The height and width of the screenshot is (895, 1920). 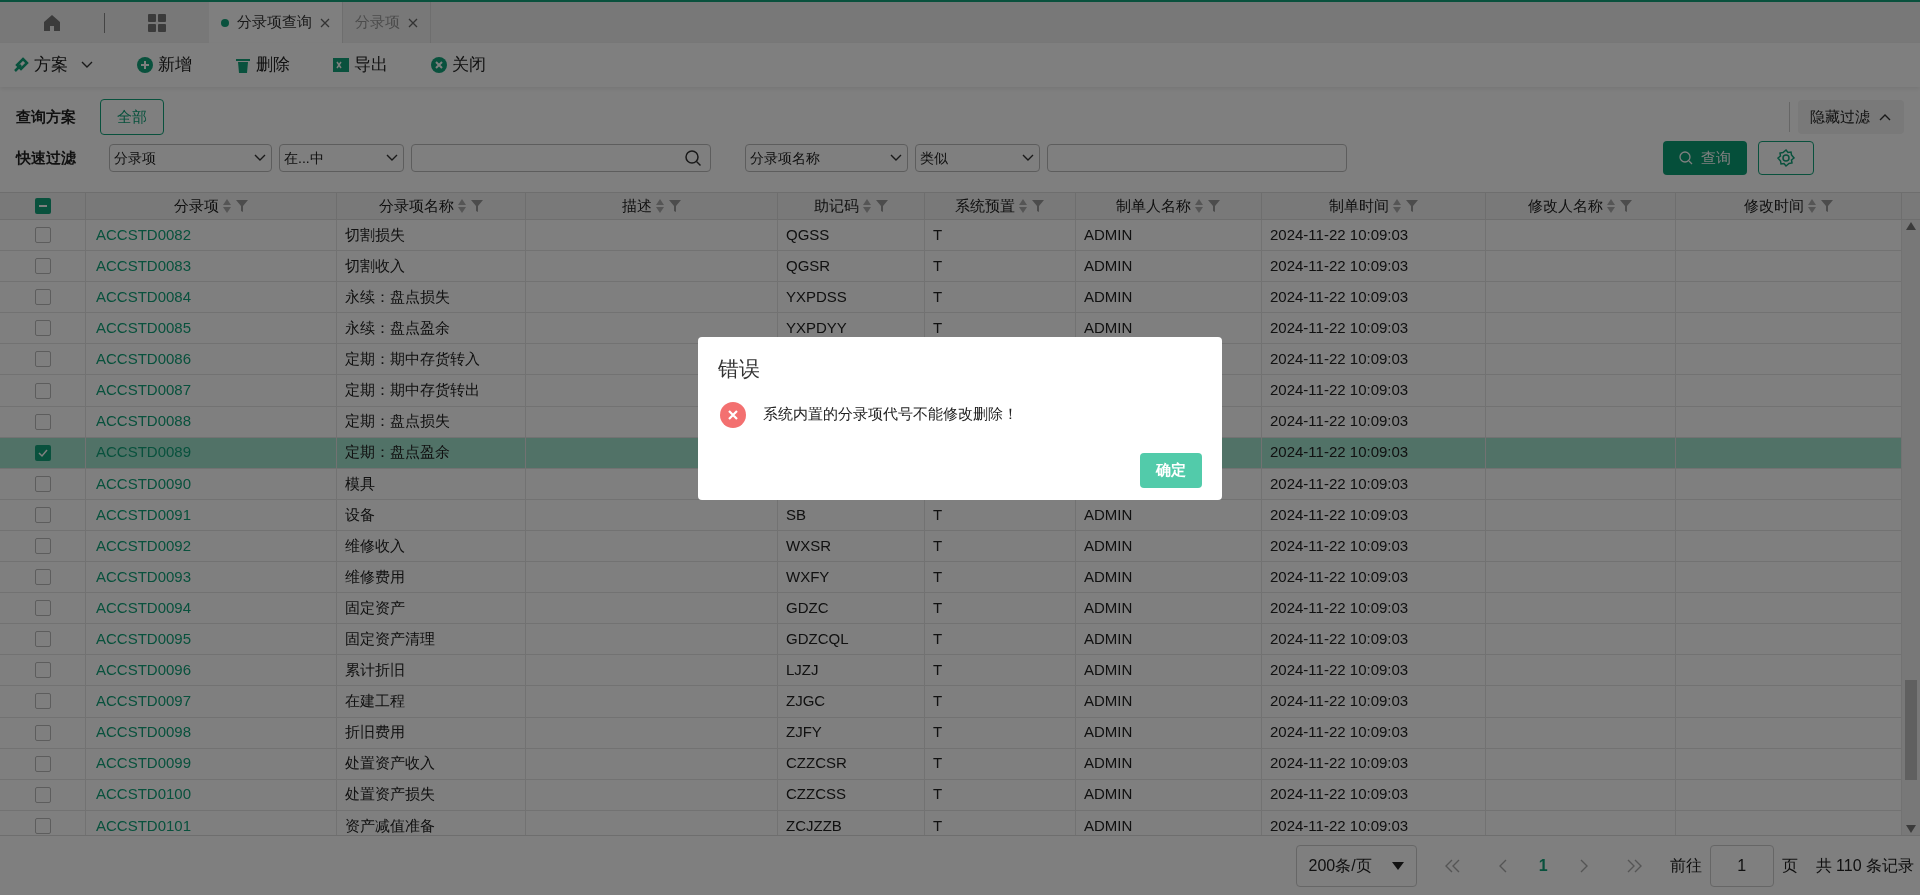 What do you see at coordinates (806, 701) in the screenshot?
I see `table-cell-text: ZJGC` at bounding box center [806, 701].